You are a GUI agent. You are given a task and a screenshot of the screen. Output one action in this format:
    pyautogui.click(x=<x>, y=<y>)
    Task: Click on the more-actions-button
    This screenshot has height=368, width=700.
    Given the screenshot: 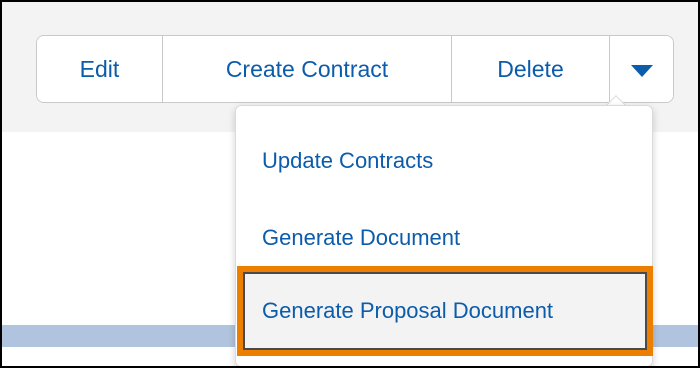 What is the action you would take?
    pyautogui.click(x=641, y=69)
    